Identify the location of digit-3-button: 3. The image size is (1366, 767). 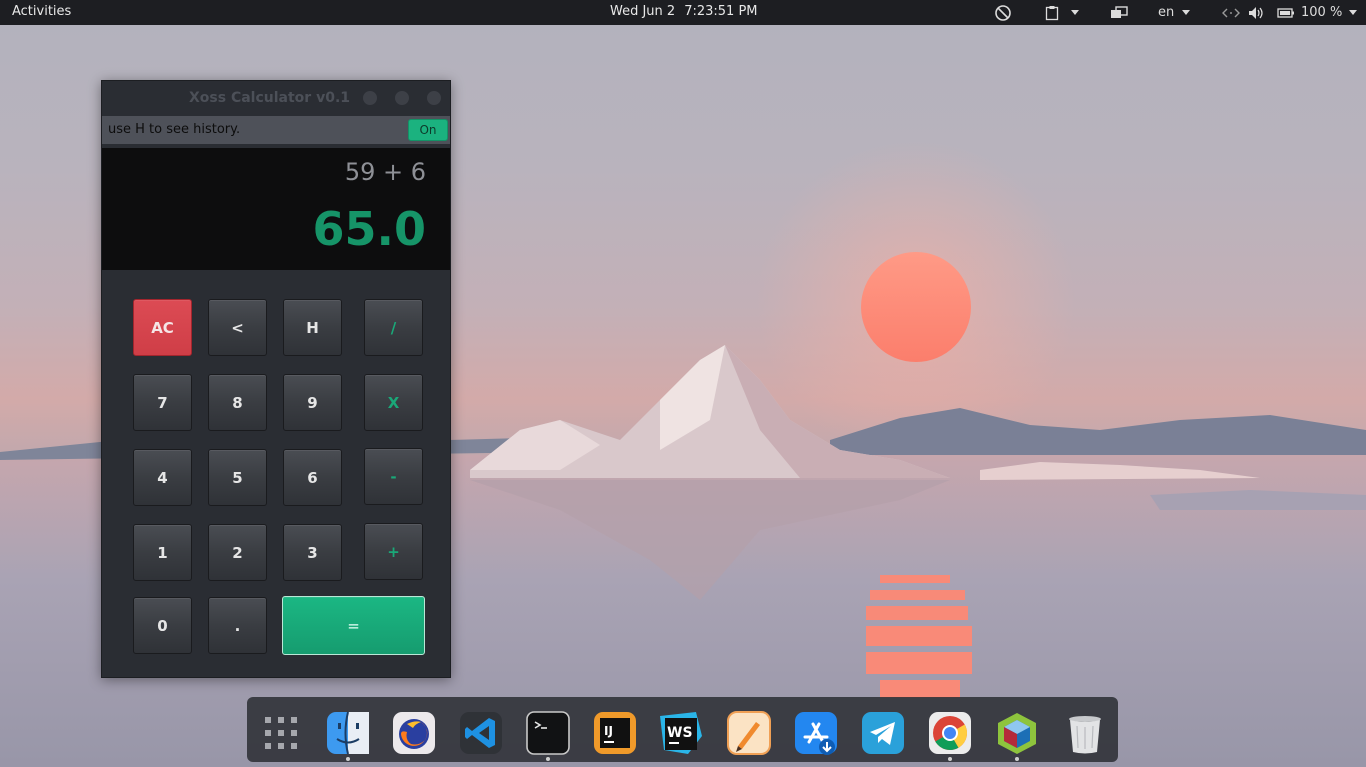
(312, 552).